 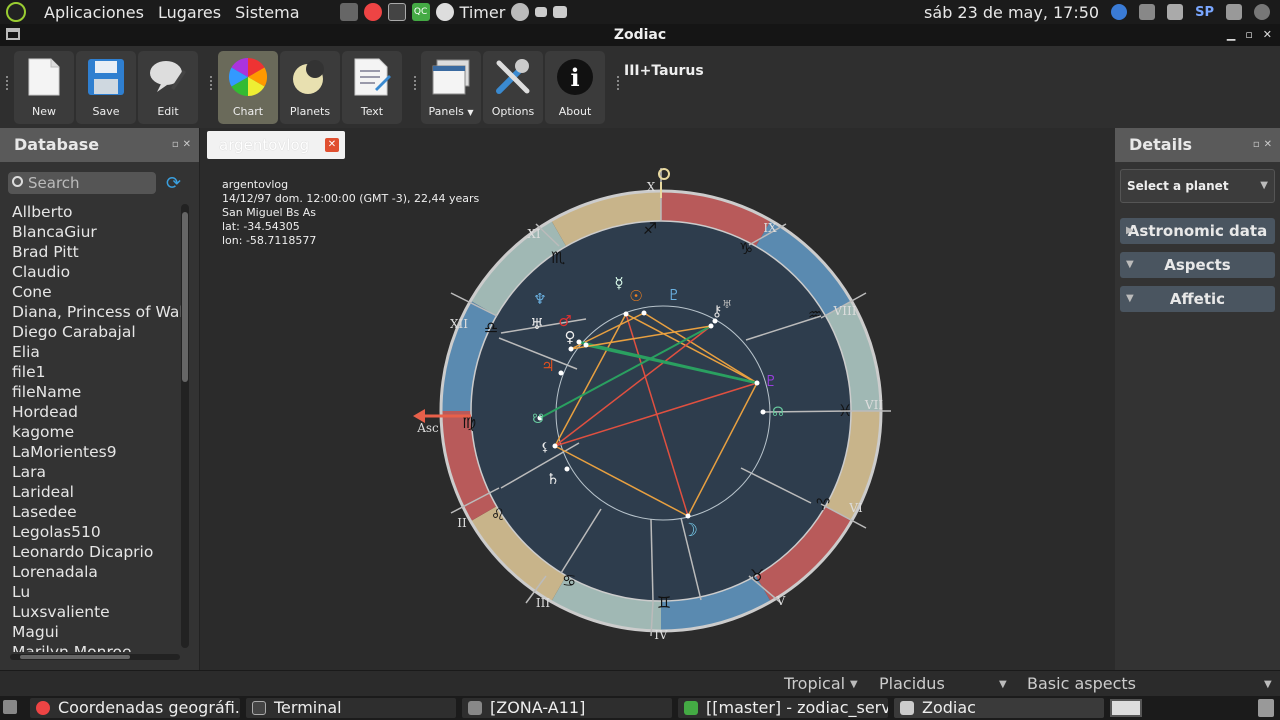 I want to click on about-button: i About, so click(x=575, y=87).